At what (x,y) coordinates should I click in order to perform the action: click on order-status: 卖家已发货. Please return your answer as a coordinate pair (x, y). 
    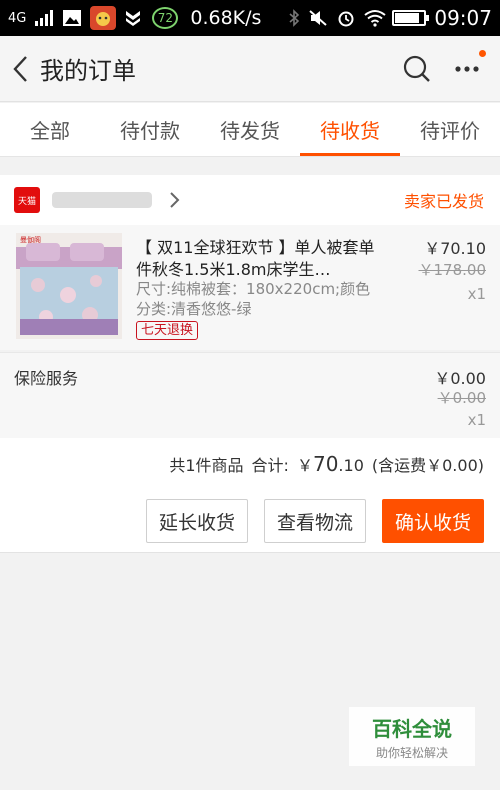
    Looking at the image, I should click on (443, 201).